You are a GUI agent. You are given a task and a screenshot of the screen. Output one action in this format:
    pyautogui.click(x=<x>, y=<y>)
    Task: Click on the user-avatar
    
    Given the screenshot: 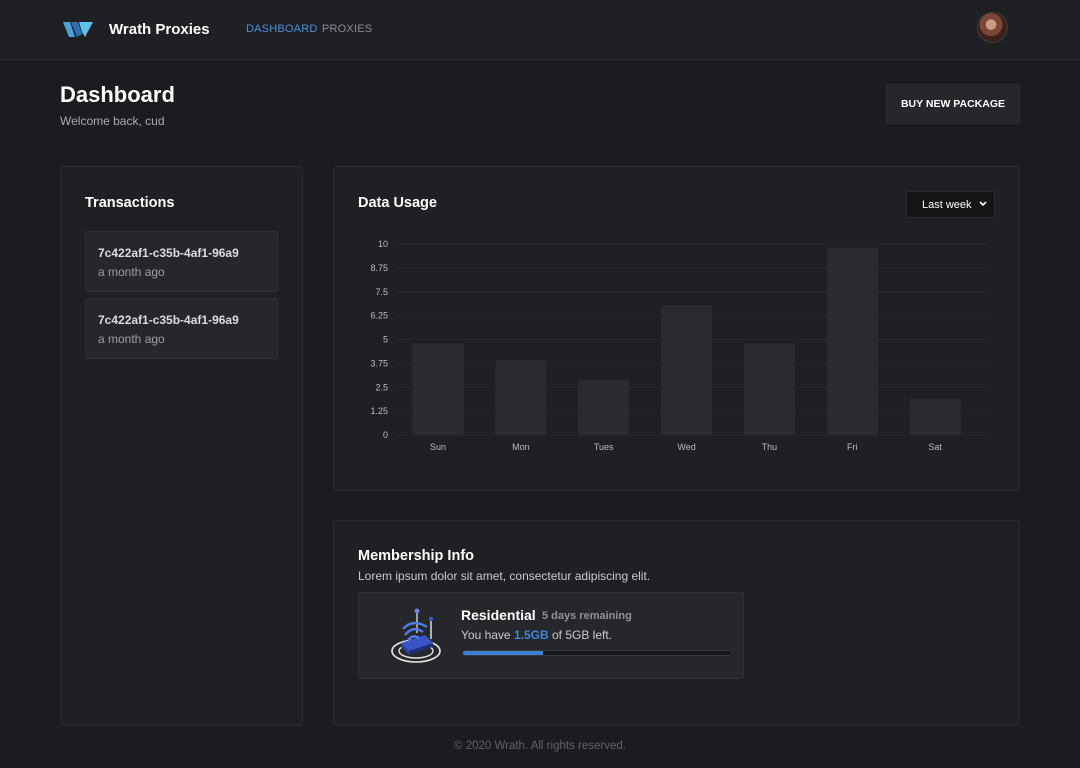 What is the action you would take?
    pyautogui.click(x=992, y=27)
    